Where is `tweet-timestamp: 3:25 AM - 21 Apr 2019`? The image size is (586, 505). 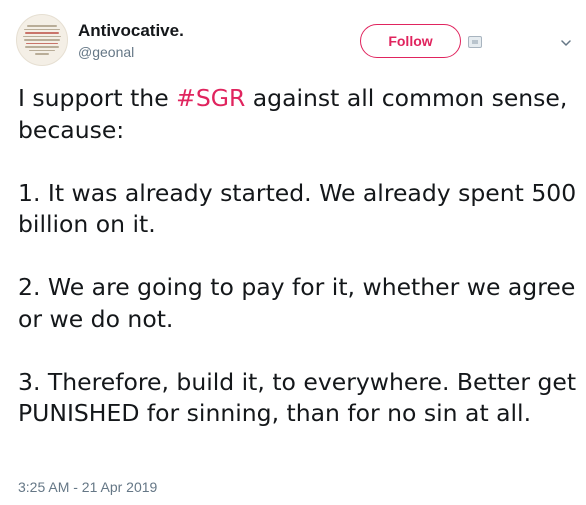
tweet-timestamp: 3:25 AM - 21 Apr 2019 is located at coordinates (87, 487).